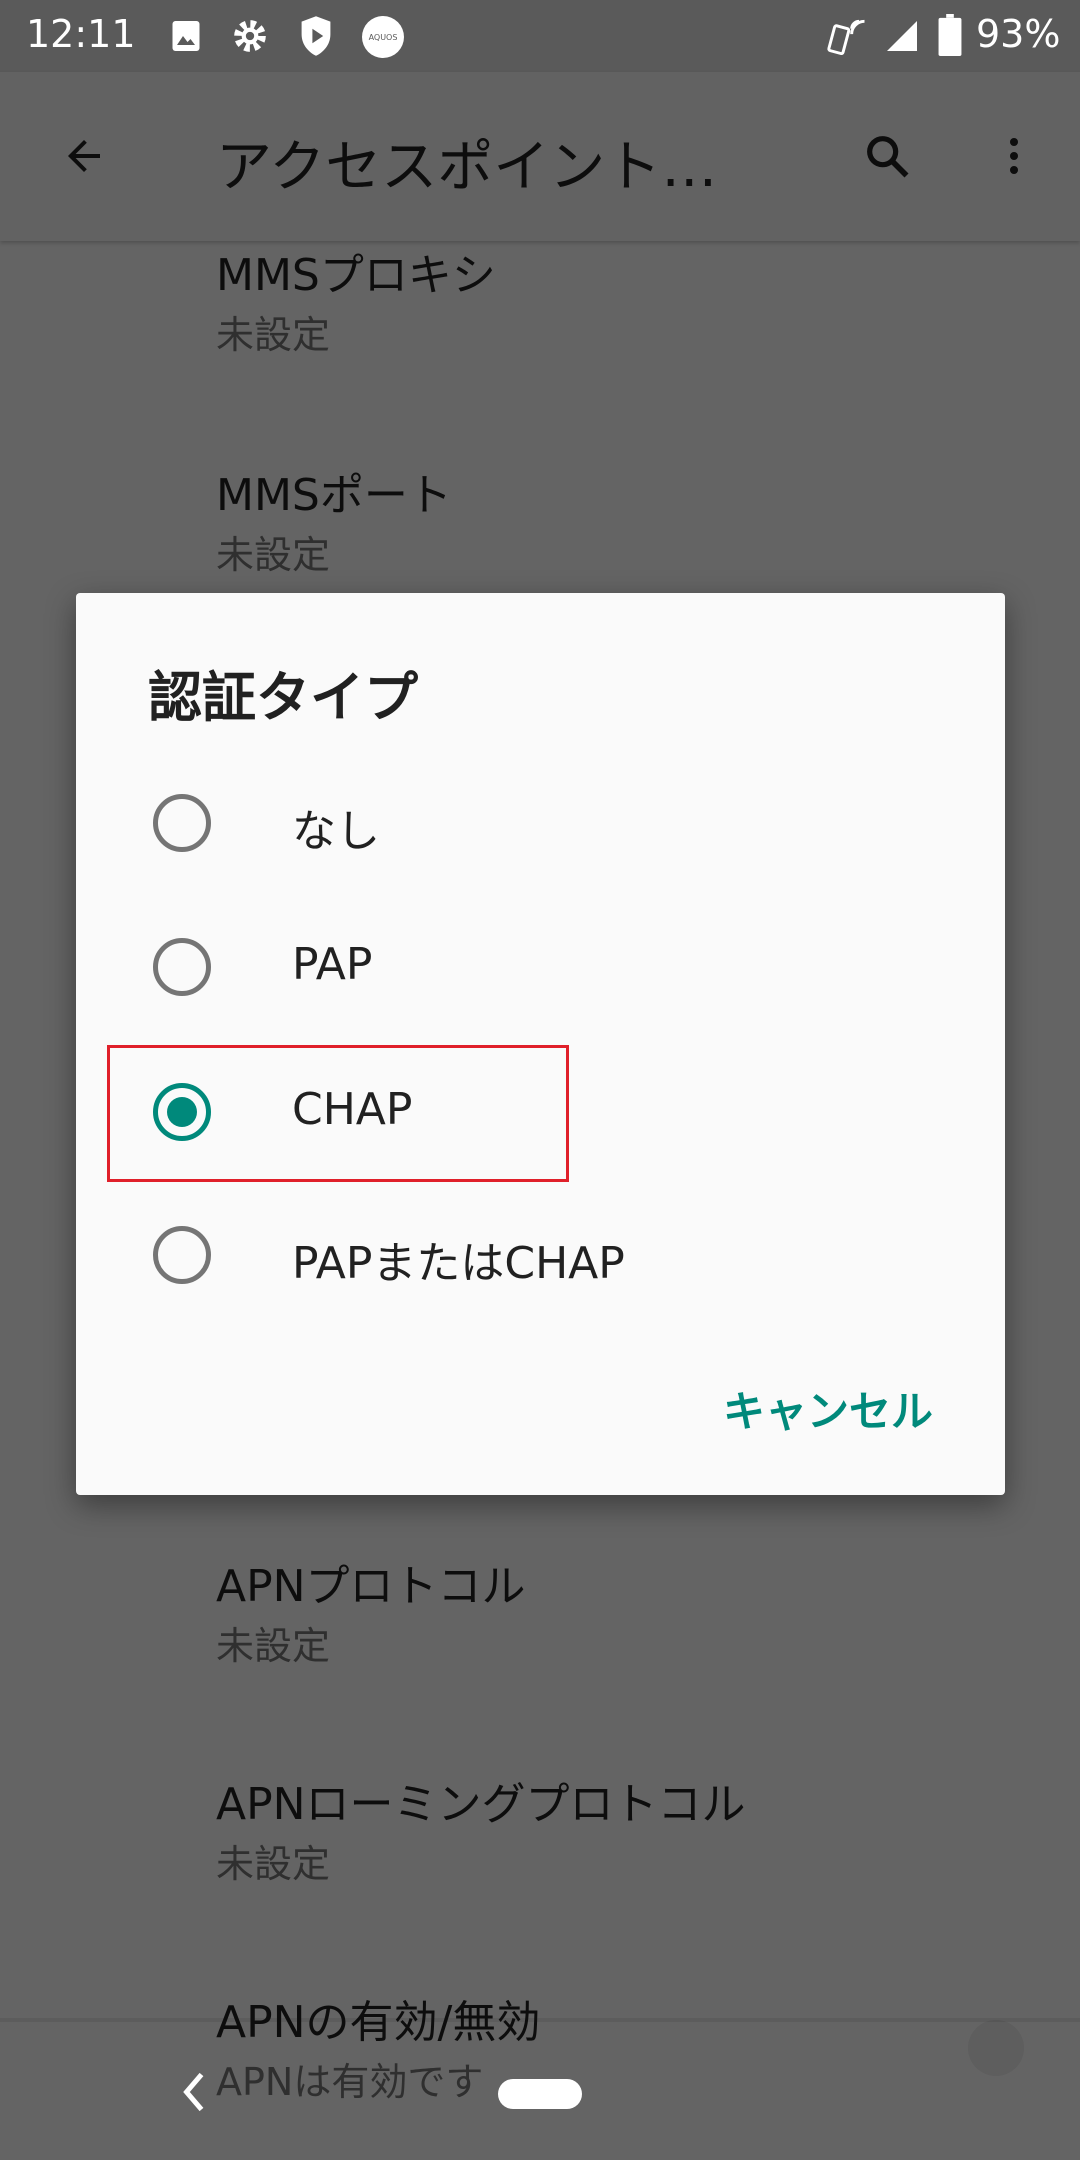 Image resolution: width=1080 pixels, height=2160 pixels. Describe the element at coordinates (84, 156) in the screenshot. I see `back-arrow-icon` at that location.